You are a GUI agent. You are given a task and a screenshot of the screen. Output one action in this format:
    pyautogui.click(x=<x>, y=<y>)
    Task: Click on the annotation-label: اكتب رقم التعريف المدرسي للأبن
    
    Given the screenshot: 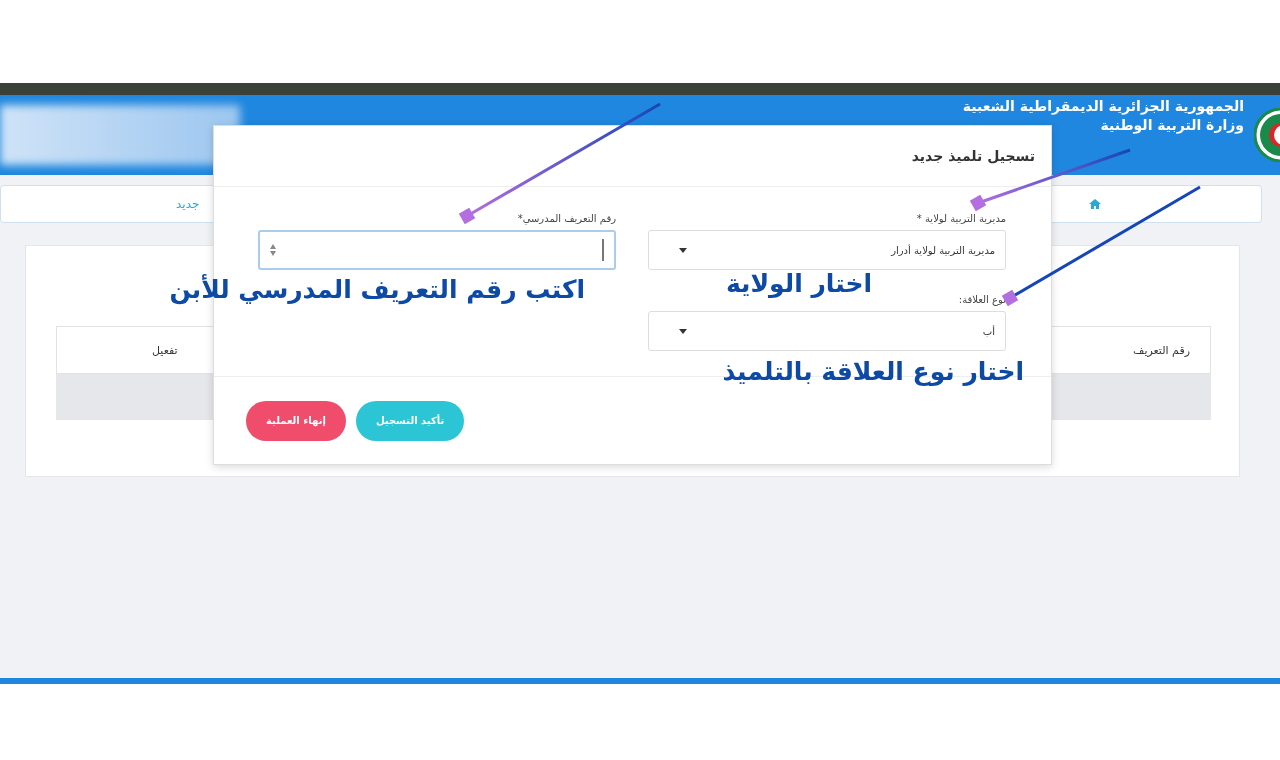 What is the action you would take?
    pyautogui.click(x=377, y=289)
    